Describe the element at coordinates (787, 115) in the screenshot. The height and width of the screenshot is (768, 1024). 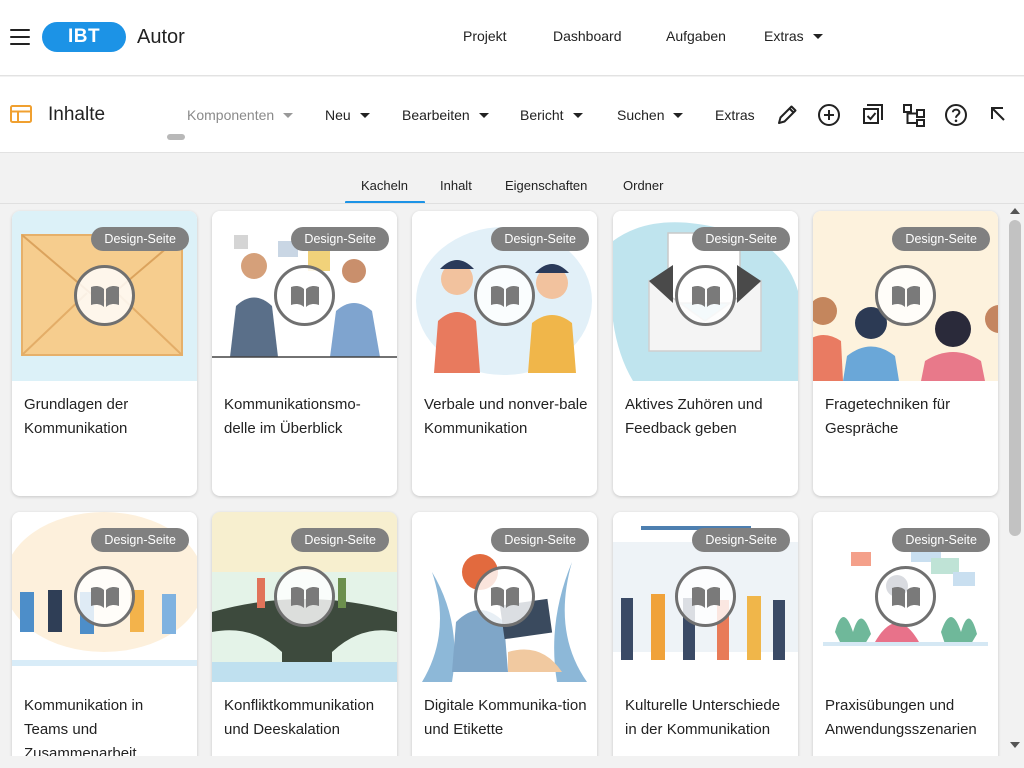
I see `pencil-icon` at that location.